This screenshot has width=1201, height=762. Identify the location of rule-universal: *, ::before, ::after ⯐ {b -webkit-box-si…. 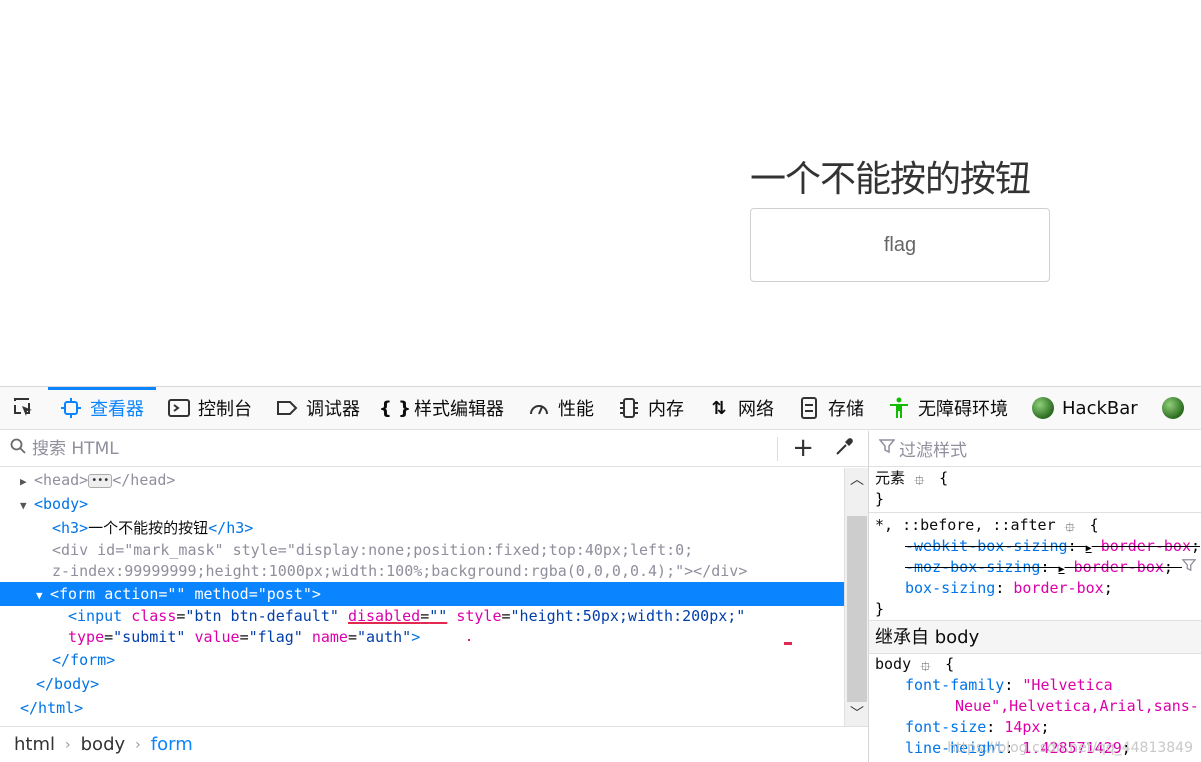
(1035, 567).